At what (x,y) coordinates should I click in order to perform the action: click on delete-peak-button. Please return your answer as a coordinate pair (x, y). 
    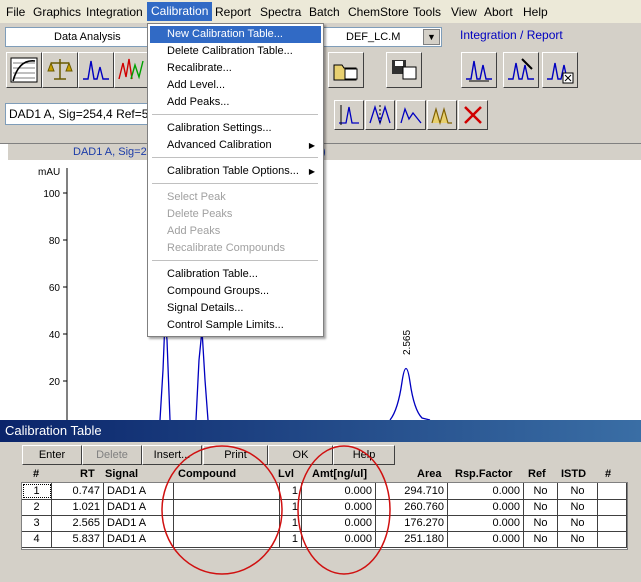
    Looking at the image, I should click on (473, 115).